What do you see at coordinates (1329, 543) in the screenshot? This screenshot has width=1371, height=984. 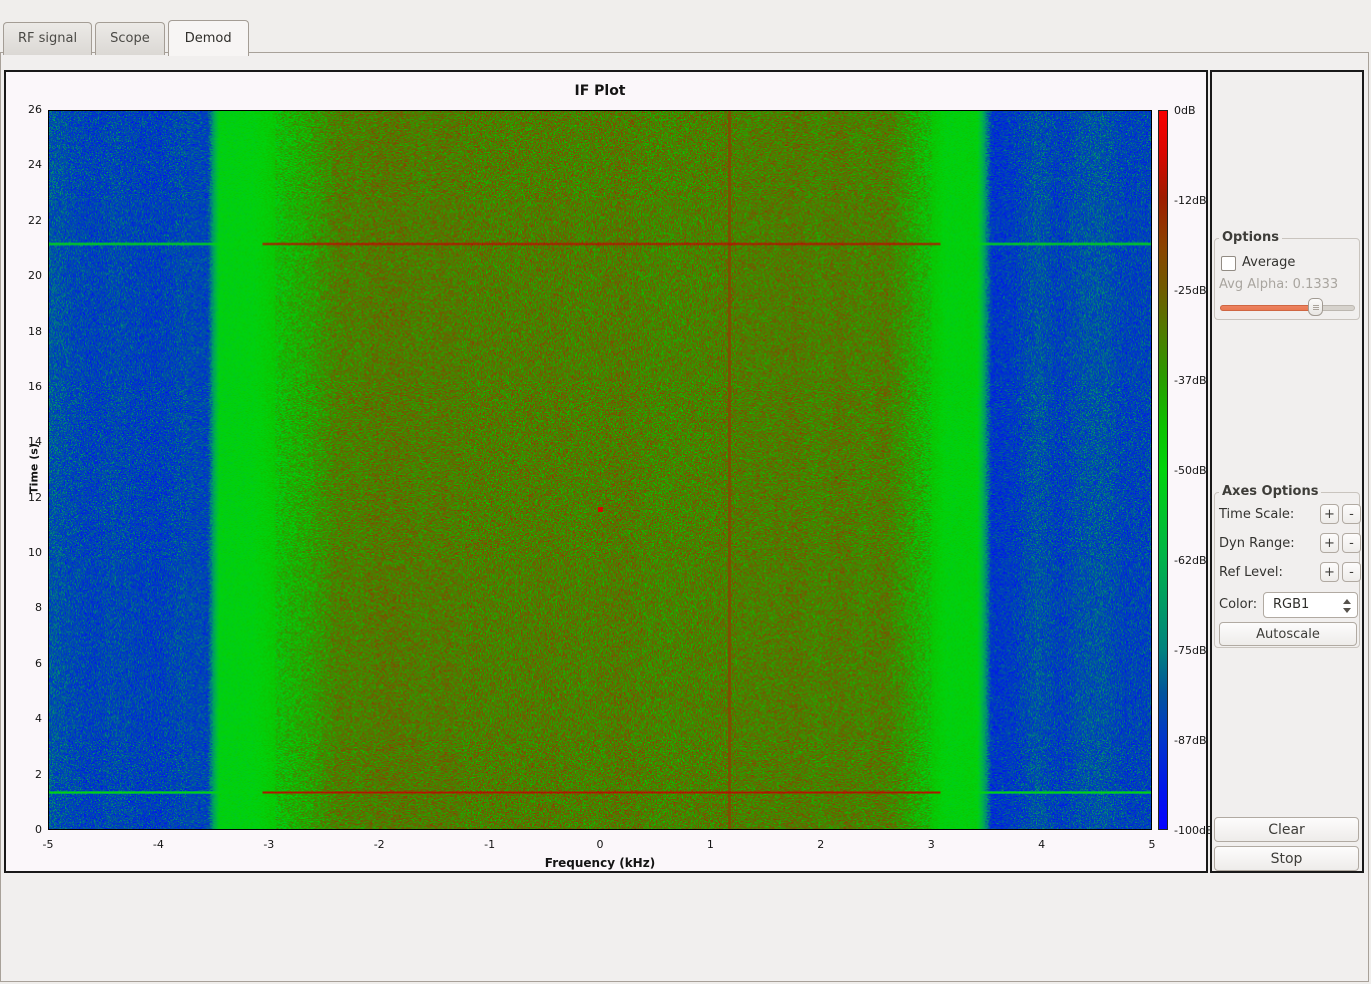 I see `dyn-range-plus-button: +` at bounding box center [1329, 543].